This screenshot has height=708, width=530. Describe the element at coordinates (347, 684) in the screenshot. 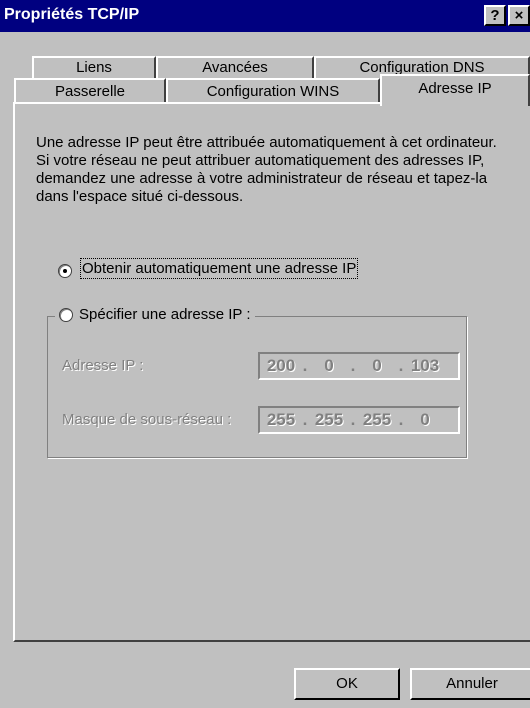

I see `ok-button: OK` at that location.